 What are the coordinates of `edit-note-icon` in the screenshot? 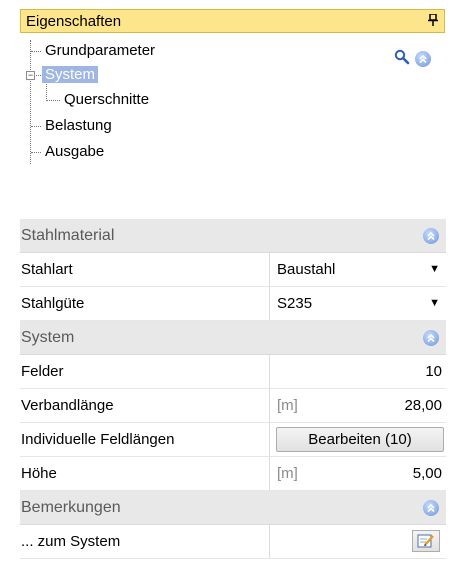 It's located at (425, 541).